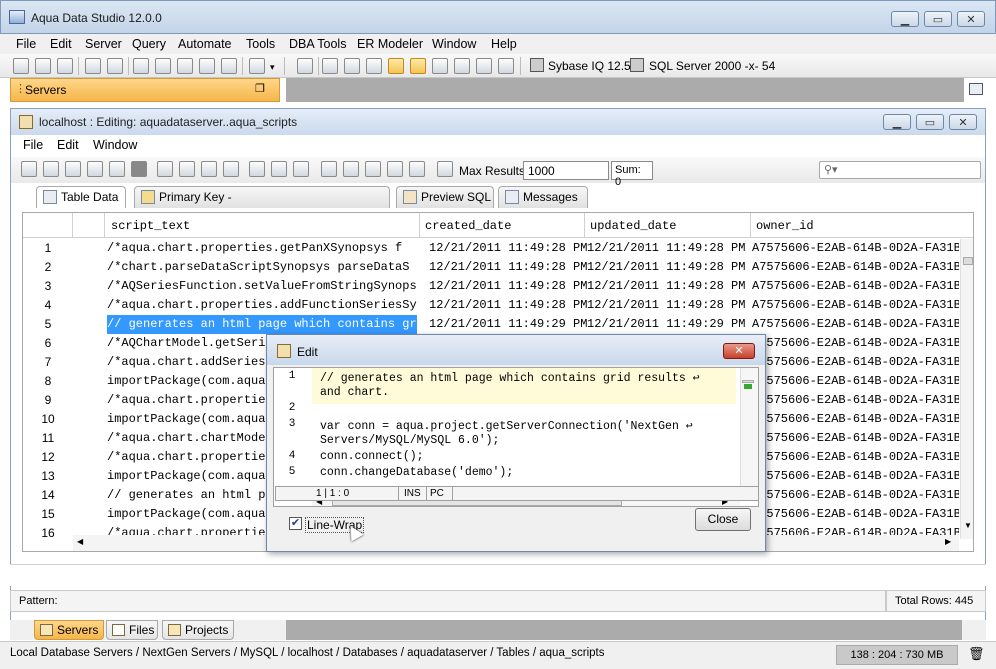 This screenshot has width=996, height=669. Describe the element at coordinates (976, 654) in the screenshot. I see `trash-icon: 🗑` at that location.